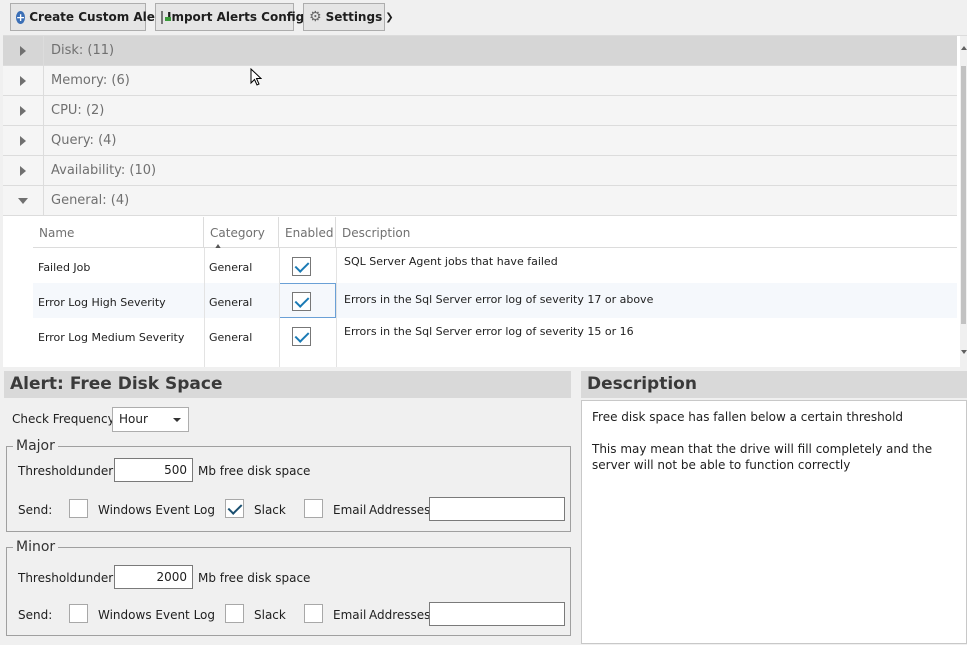 The image size is (967, 645). I want to click on focused-cell-outline, so click(307, 300).